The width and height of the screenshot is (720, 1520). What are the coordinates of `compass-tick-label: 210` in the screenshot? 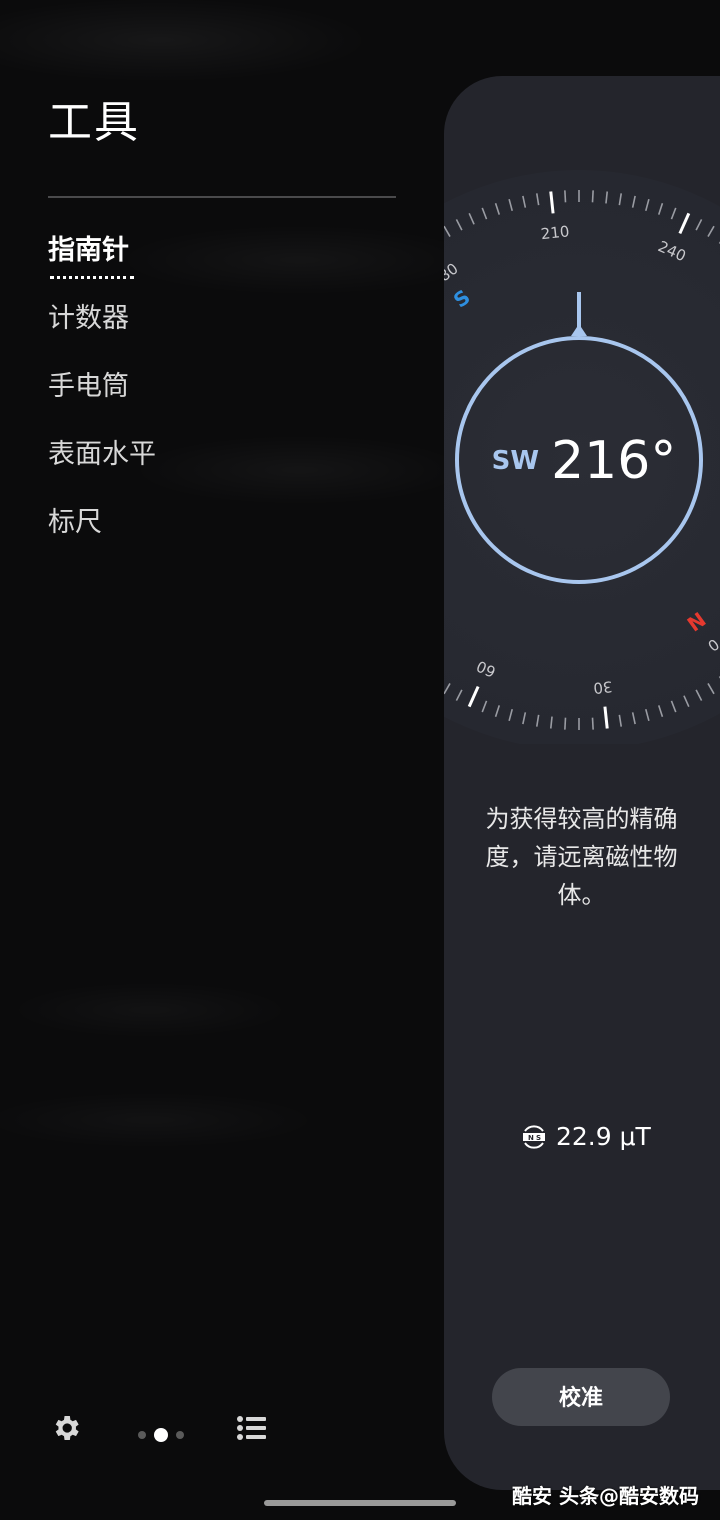 It's located at (555, 232).